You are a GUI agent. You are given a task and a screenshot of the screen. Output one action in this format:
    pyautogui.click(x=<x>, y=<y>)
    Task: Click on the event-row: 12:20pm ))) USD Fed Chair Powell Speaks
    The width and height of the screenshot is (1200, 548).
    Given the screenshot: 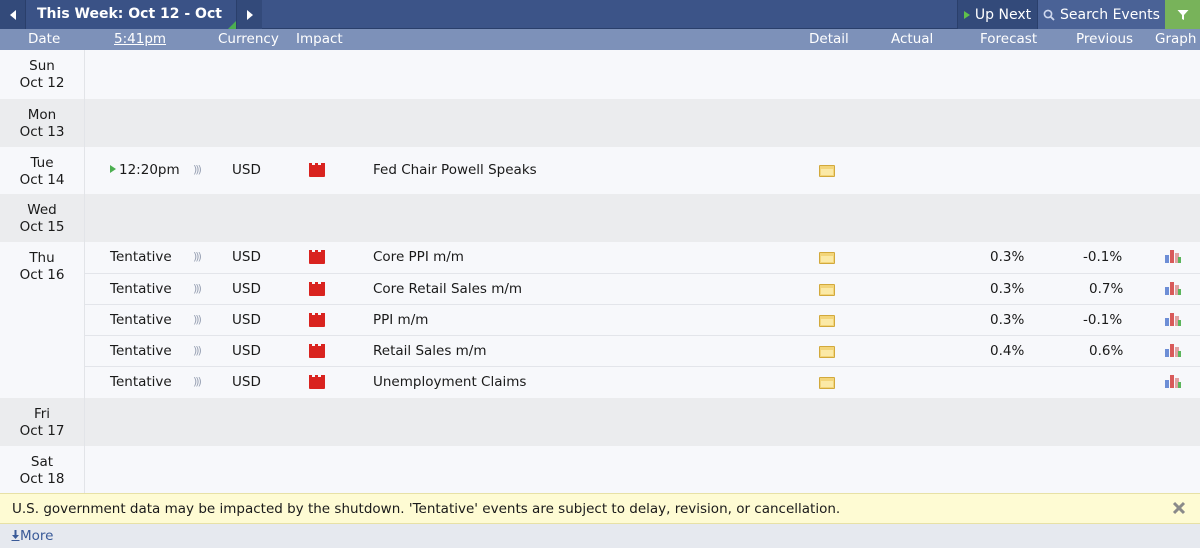 What is the action you would take?
    pyautogui.click(x=642, y=170)
    